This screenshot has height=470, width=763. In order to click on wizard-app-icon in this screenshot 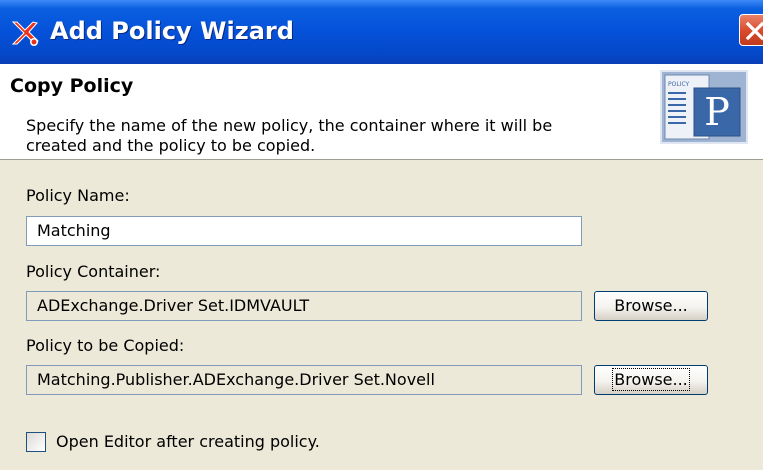, I will do `click(25, 33)`.